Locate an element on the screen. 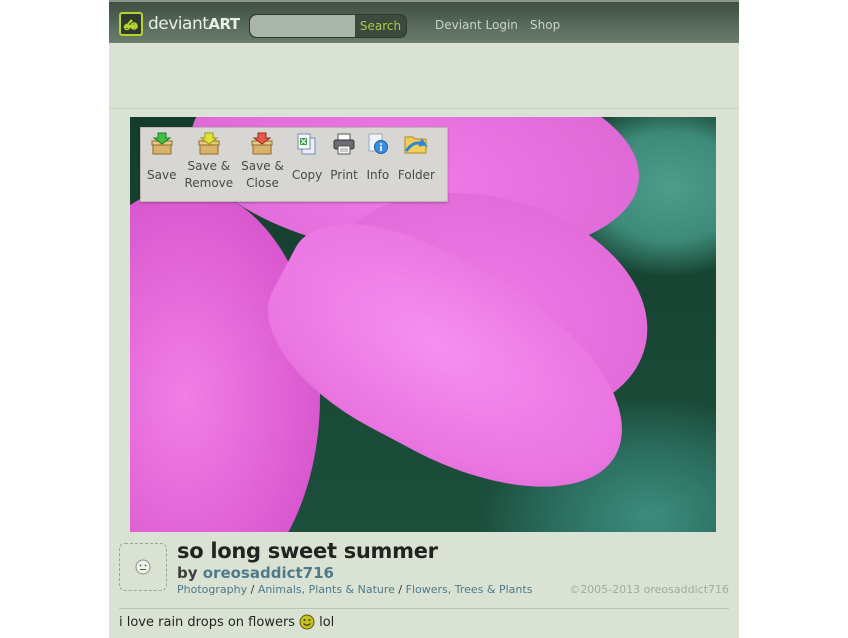  by-label: by is located at coordinates (187, 573).